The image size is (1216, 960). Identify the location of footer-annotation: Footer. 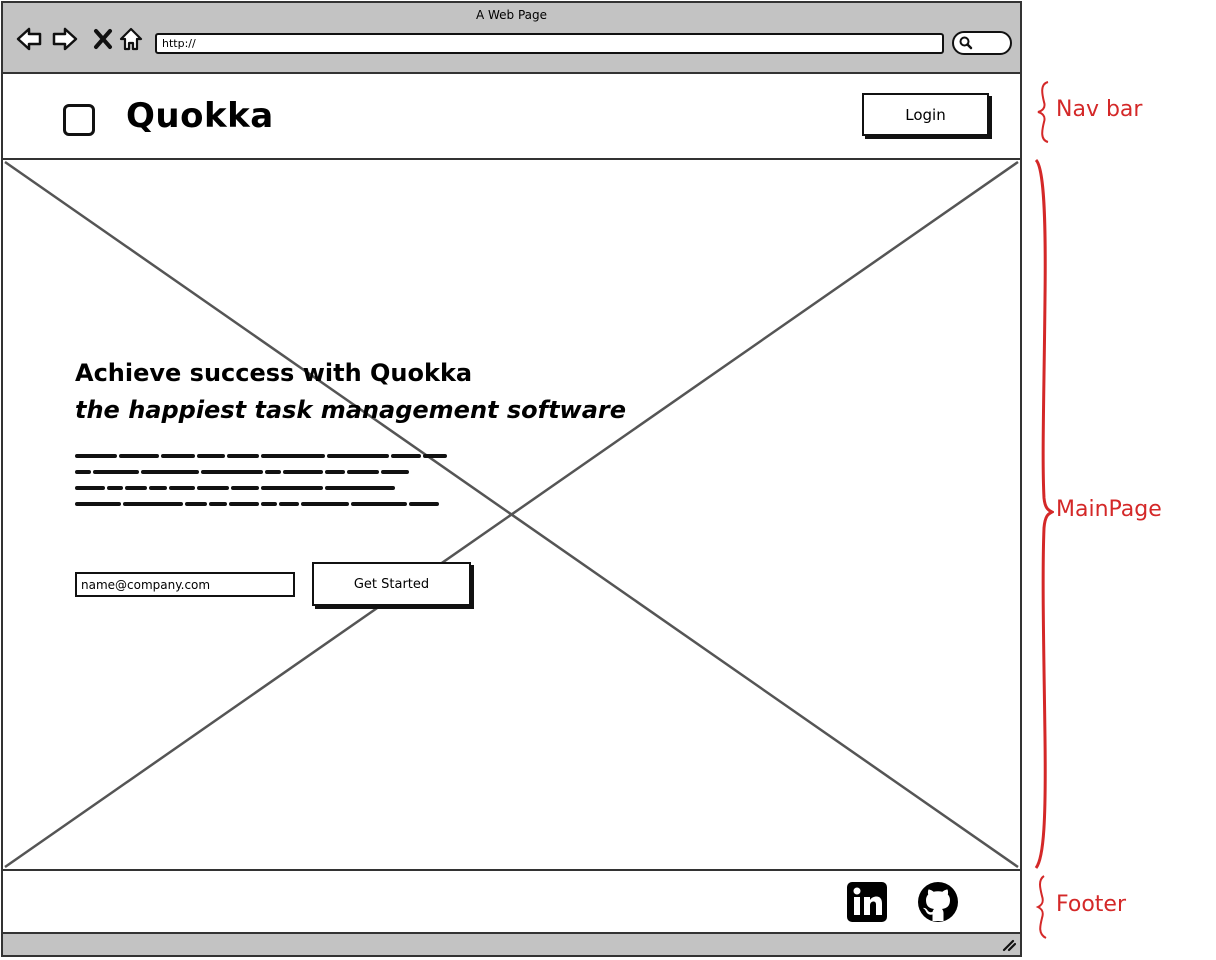
(1091, 904).